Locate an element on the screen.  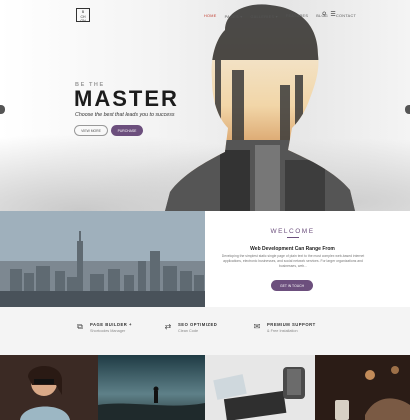
nav-icons: ⚲ ☰ is located at coordinates (329, 14).